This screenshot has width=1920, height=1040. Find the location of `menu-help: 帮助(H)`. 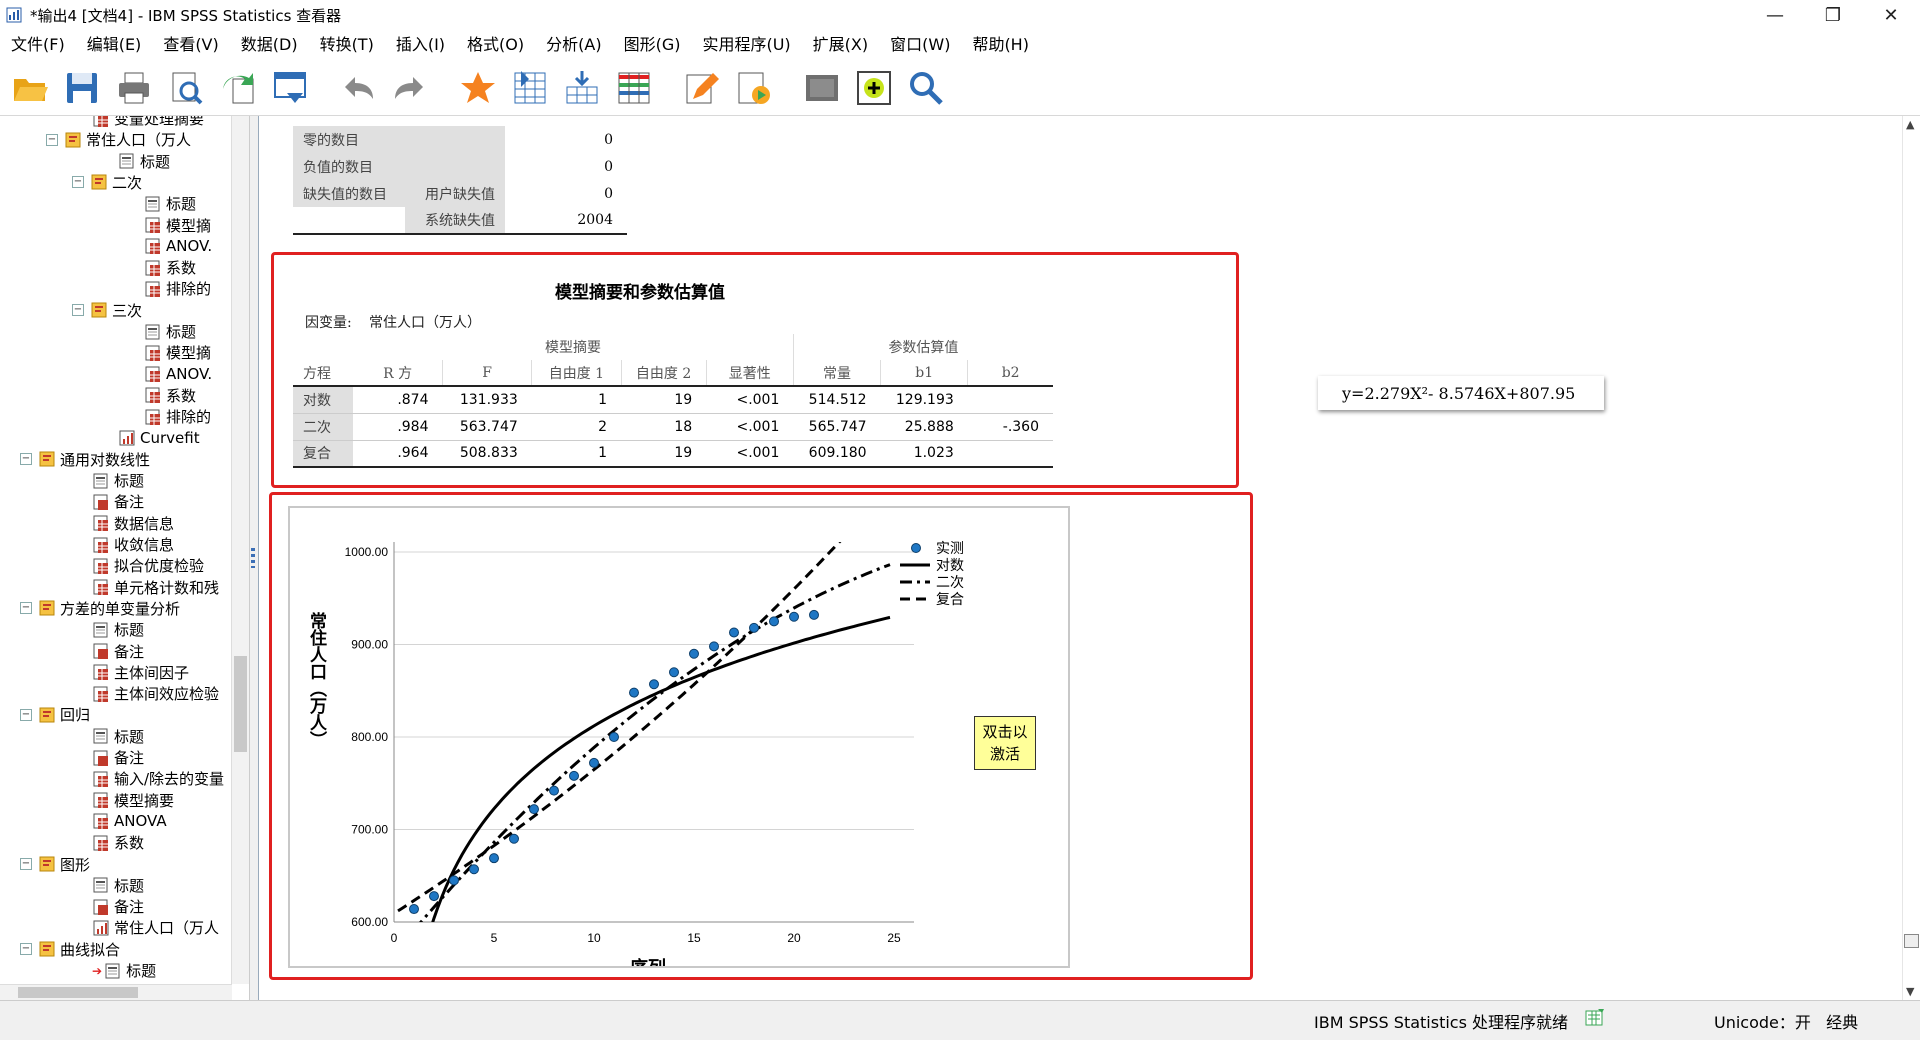

menu-help: 帮助(H) is located at coordinates (1000, 45).